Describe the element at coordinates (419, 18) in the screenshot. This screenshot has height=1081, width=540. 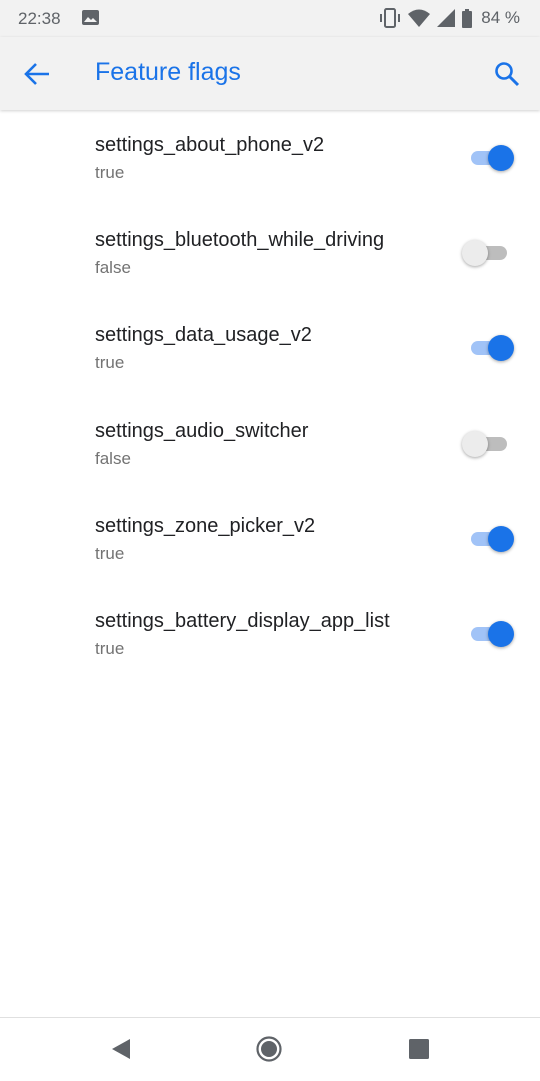
I see `wifi-icon` at that location.